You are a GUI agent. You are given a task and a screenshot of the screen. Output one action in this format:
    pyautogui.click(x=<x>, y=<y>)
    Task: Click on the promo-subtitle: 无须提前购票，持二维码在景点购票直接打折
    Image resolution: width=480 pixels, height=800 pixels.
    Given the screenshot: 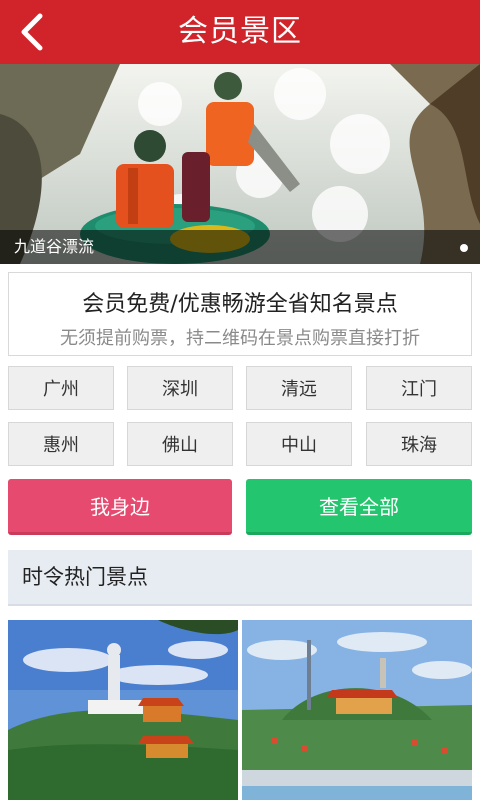 What is the action you would take?
    pyautogui.click(x=240, y=338)
    